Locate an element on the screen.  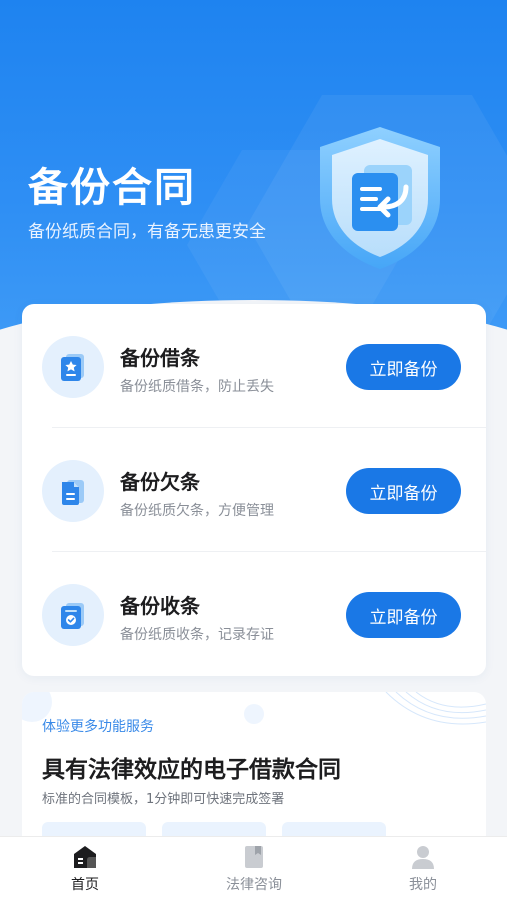
document-return-shield-icon is located at coordinates (380, 198).